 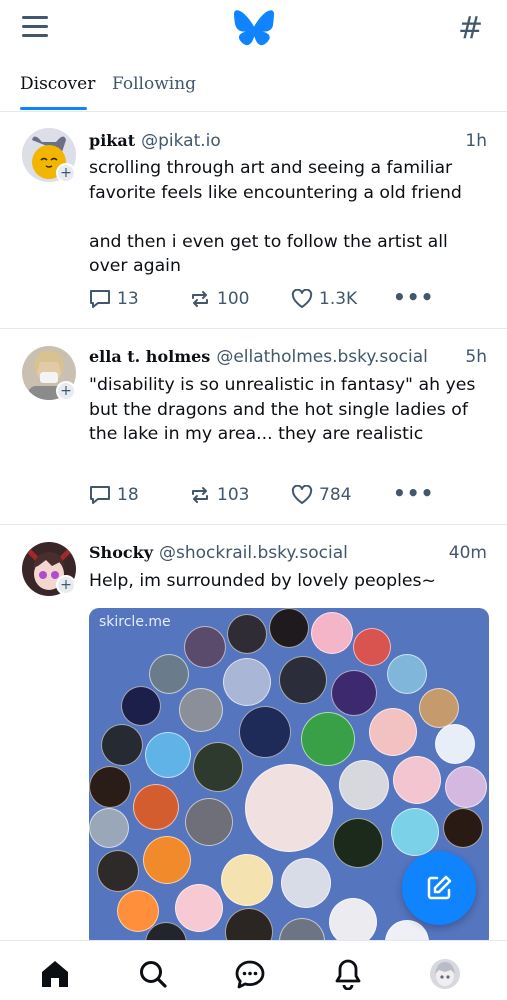 I want to click on home-icon, so click(x=55, y=974).